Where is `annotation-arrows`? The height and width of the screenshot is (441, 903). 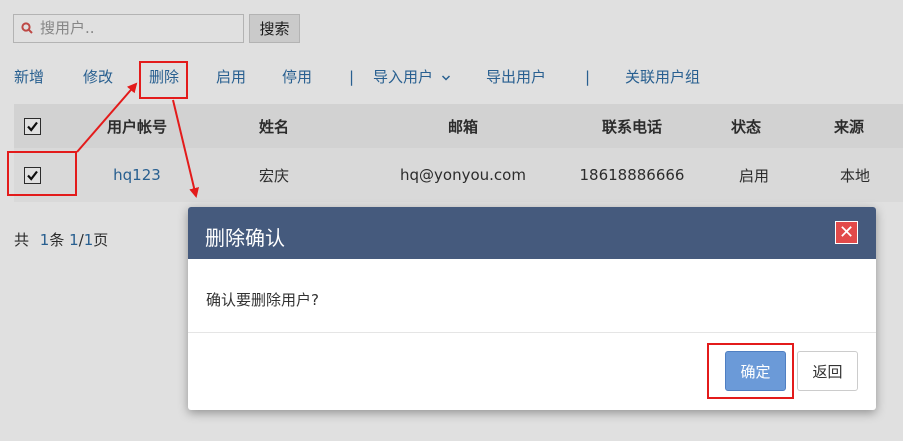 annotation-arrows is located at coordinates (137, 140).